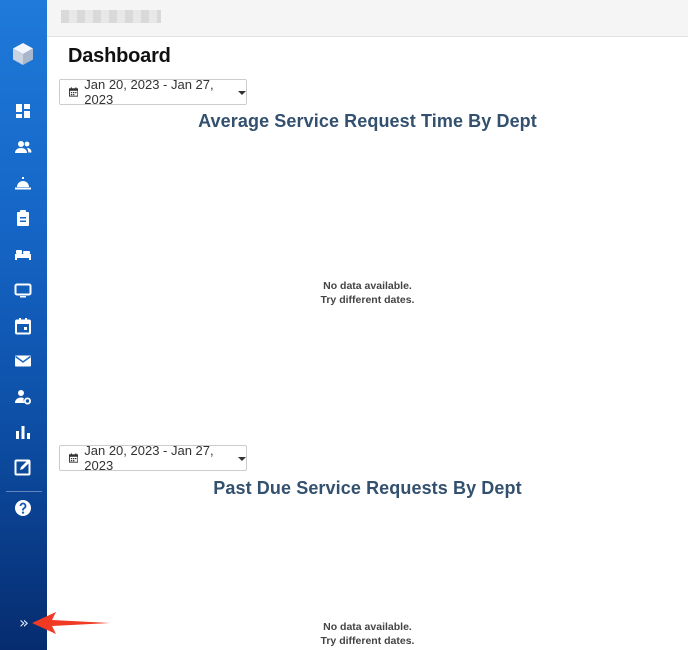 Image resolution: width=688 pixels, height=650 pixels. I want to click on service-bell-icon, so click(23, 183).